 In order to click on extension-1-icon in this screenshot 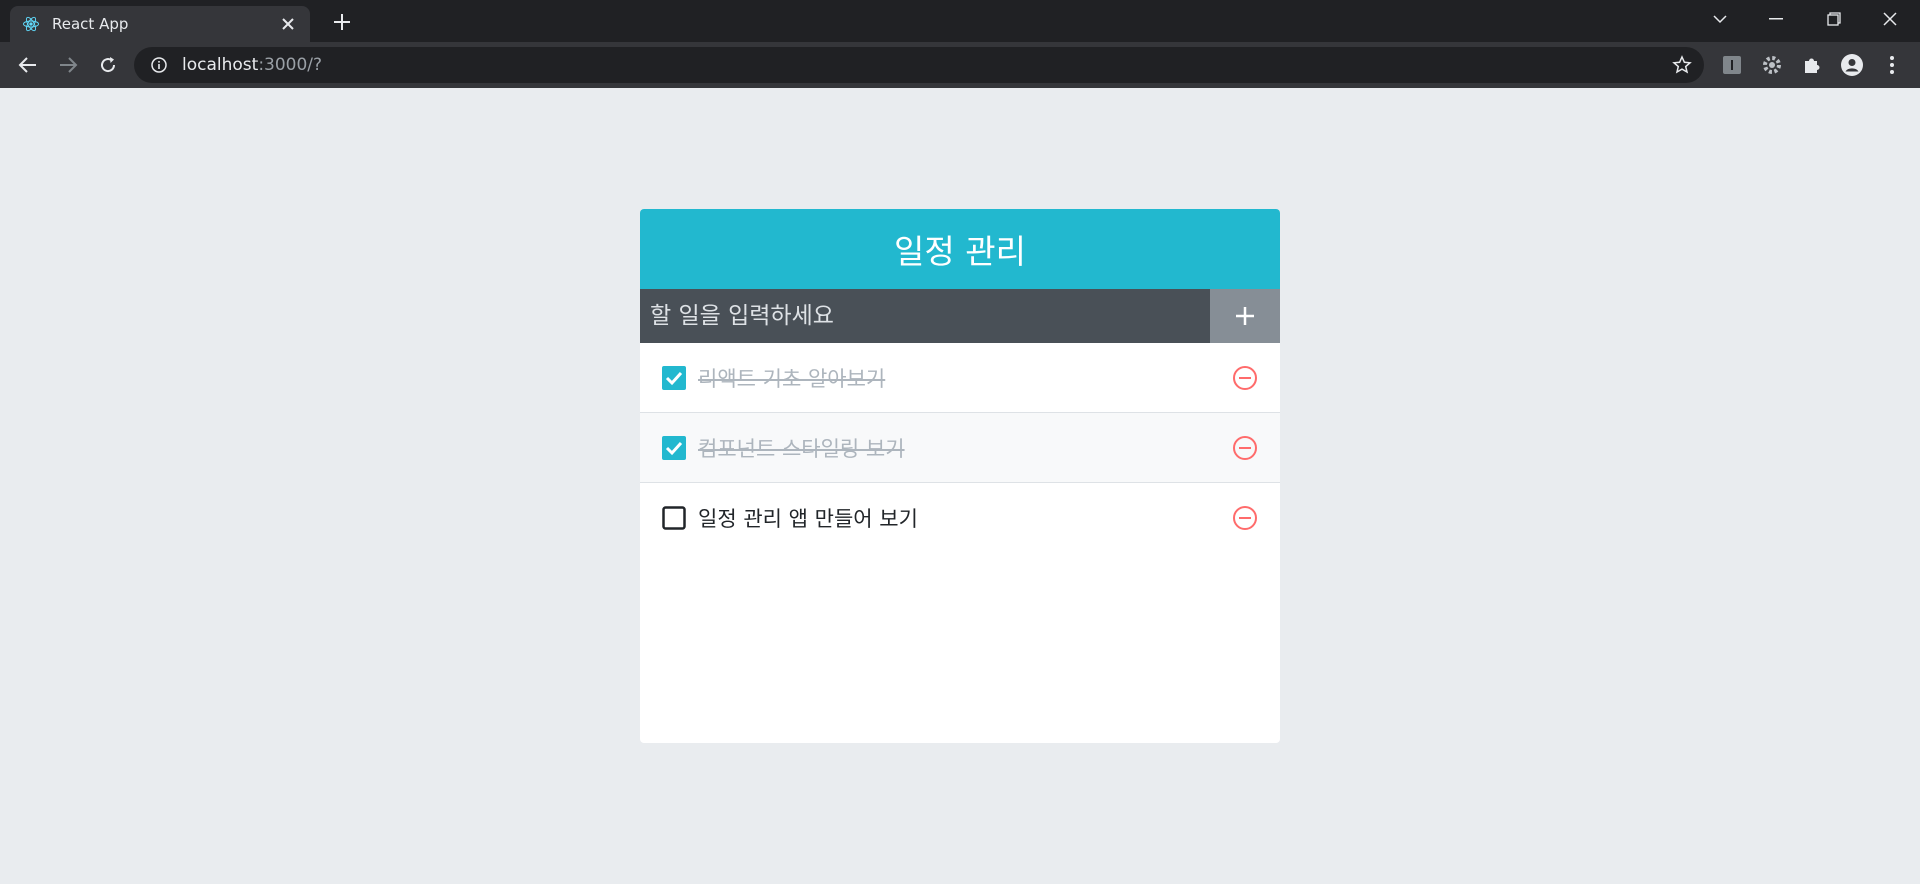, I will do `click(1732, 65)`.